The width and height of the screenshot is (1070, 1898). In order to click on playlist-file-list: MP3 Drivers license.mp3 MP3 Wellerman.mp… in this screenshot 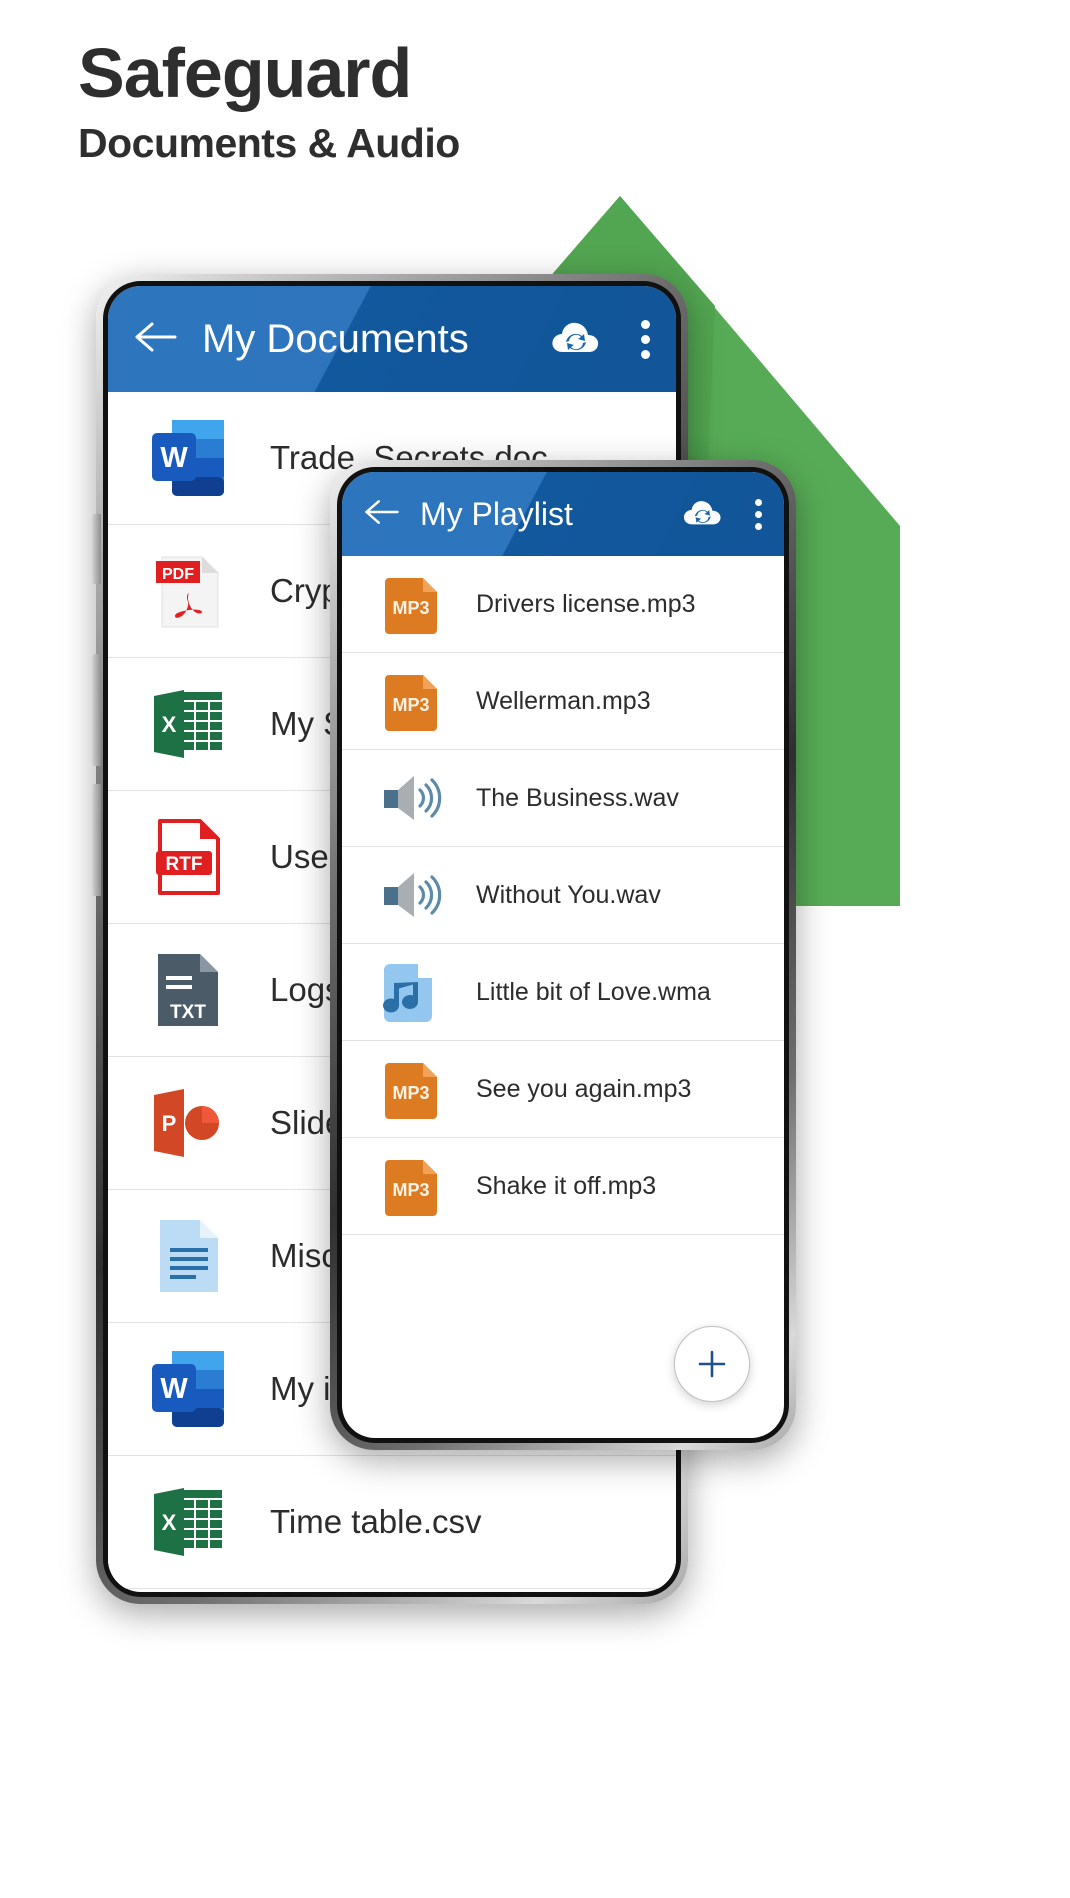, I will do `click(563, 895)`.